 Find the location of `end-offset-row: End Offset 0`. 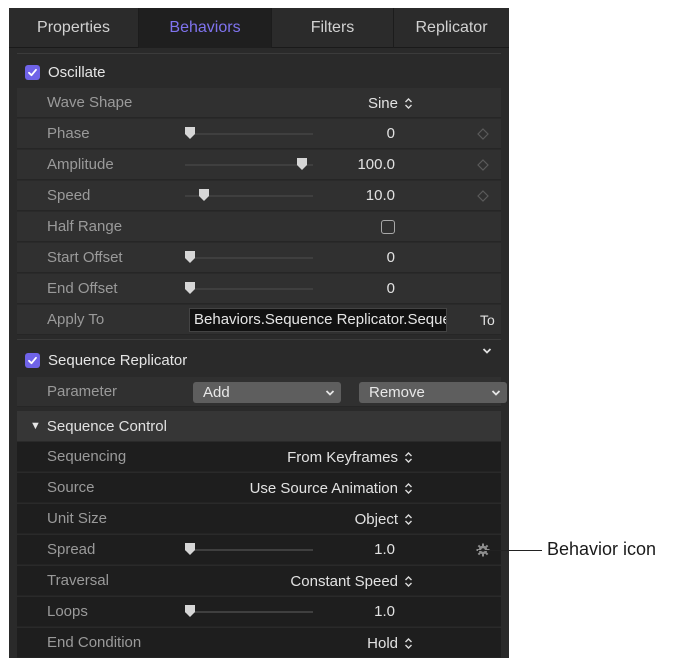

end-offset-row: End Offset 0 is located at coordinates (259, 289).